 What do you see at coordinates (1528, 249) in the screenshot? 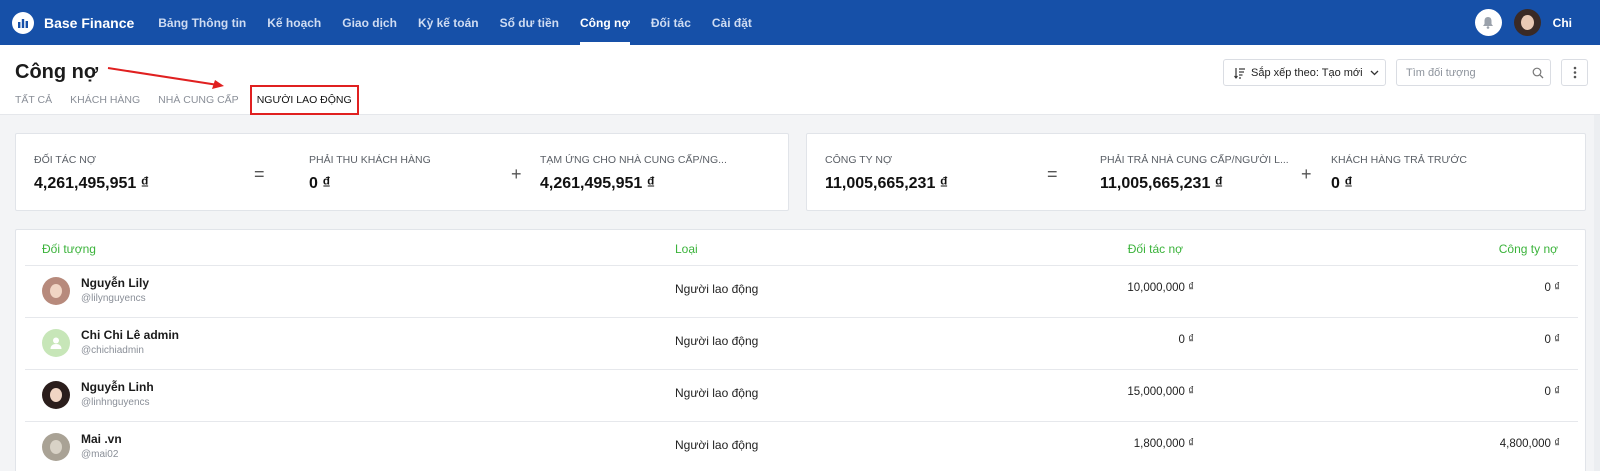
I see `column-header-company-debt: Công ty nợ` at bounding box center [1528, 249].